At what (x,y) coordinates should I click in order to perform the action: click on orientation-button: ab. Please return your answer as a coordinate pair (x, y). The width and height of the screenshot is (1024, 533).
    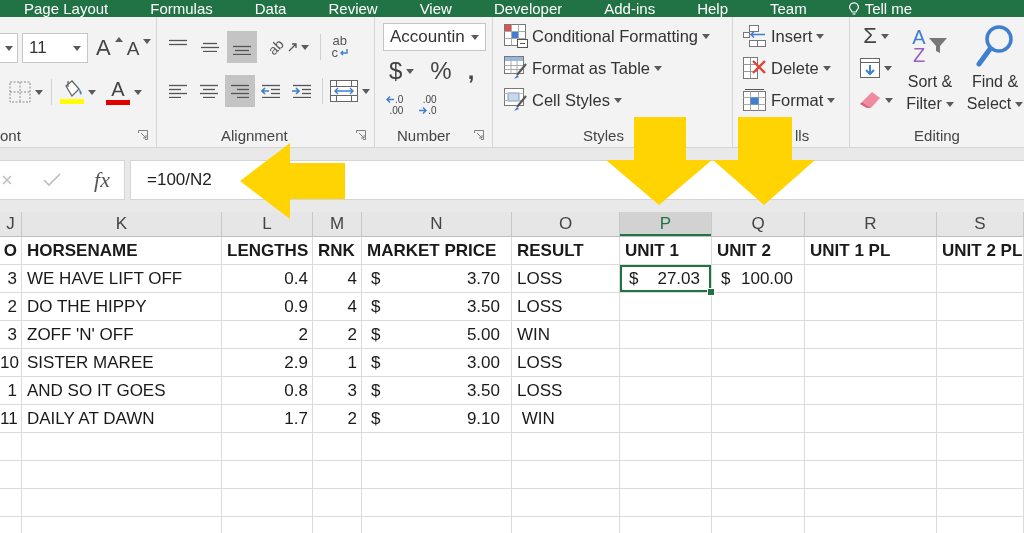
    Looking at the image, I should click on (288, 47).